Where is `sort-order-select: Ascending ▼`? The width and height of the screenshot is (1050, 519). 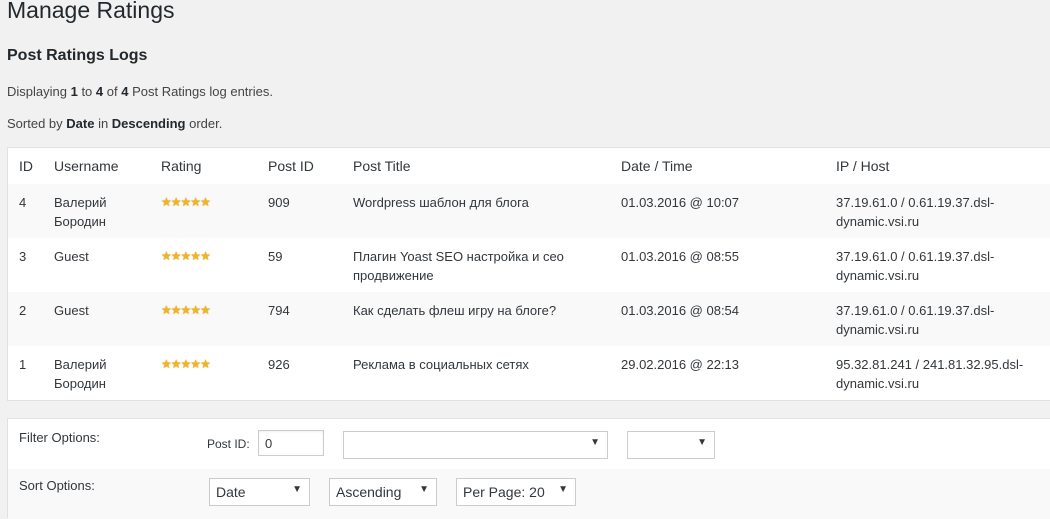 sort-order-select: Ascending ▼ is located at coordinates (383, 492).